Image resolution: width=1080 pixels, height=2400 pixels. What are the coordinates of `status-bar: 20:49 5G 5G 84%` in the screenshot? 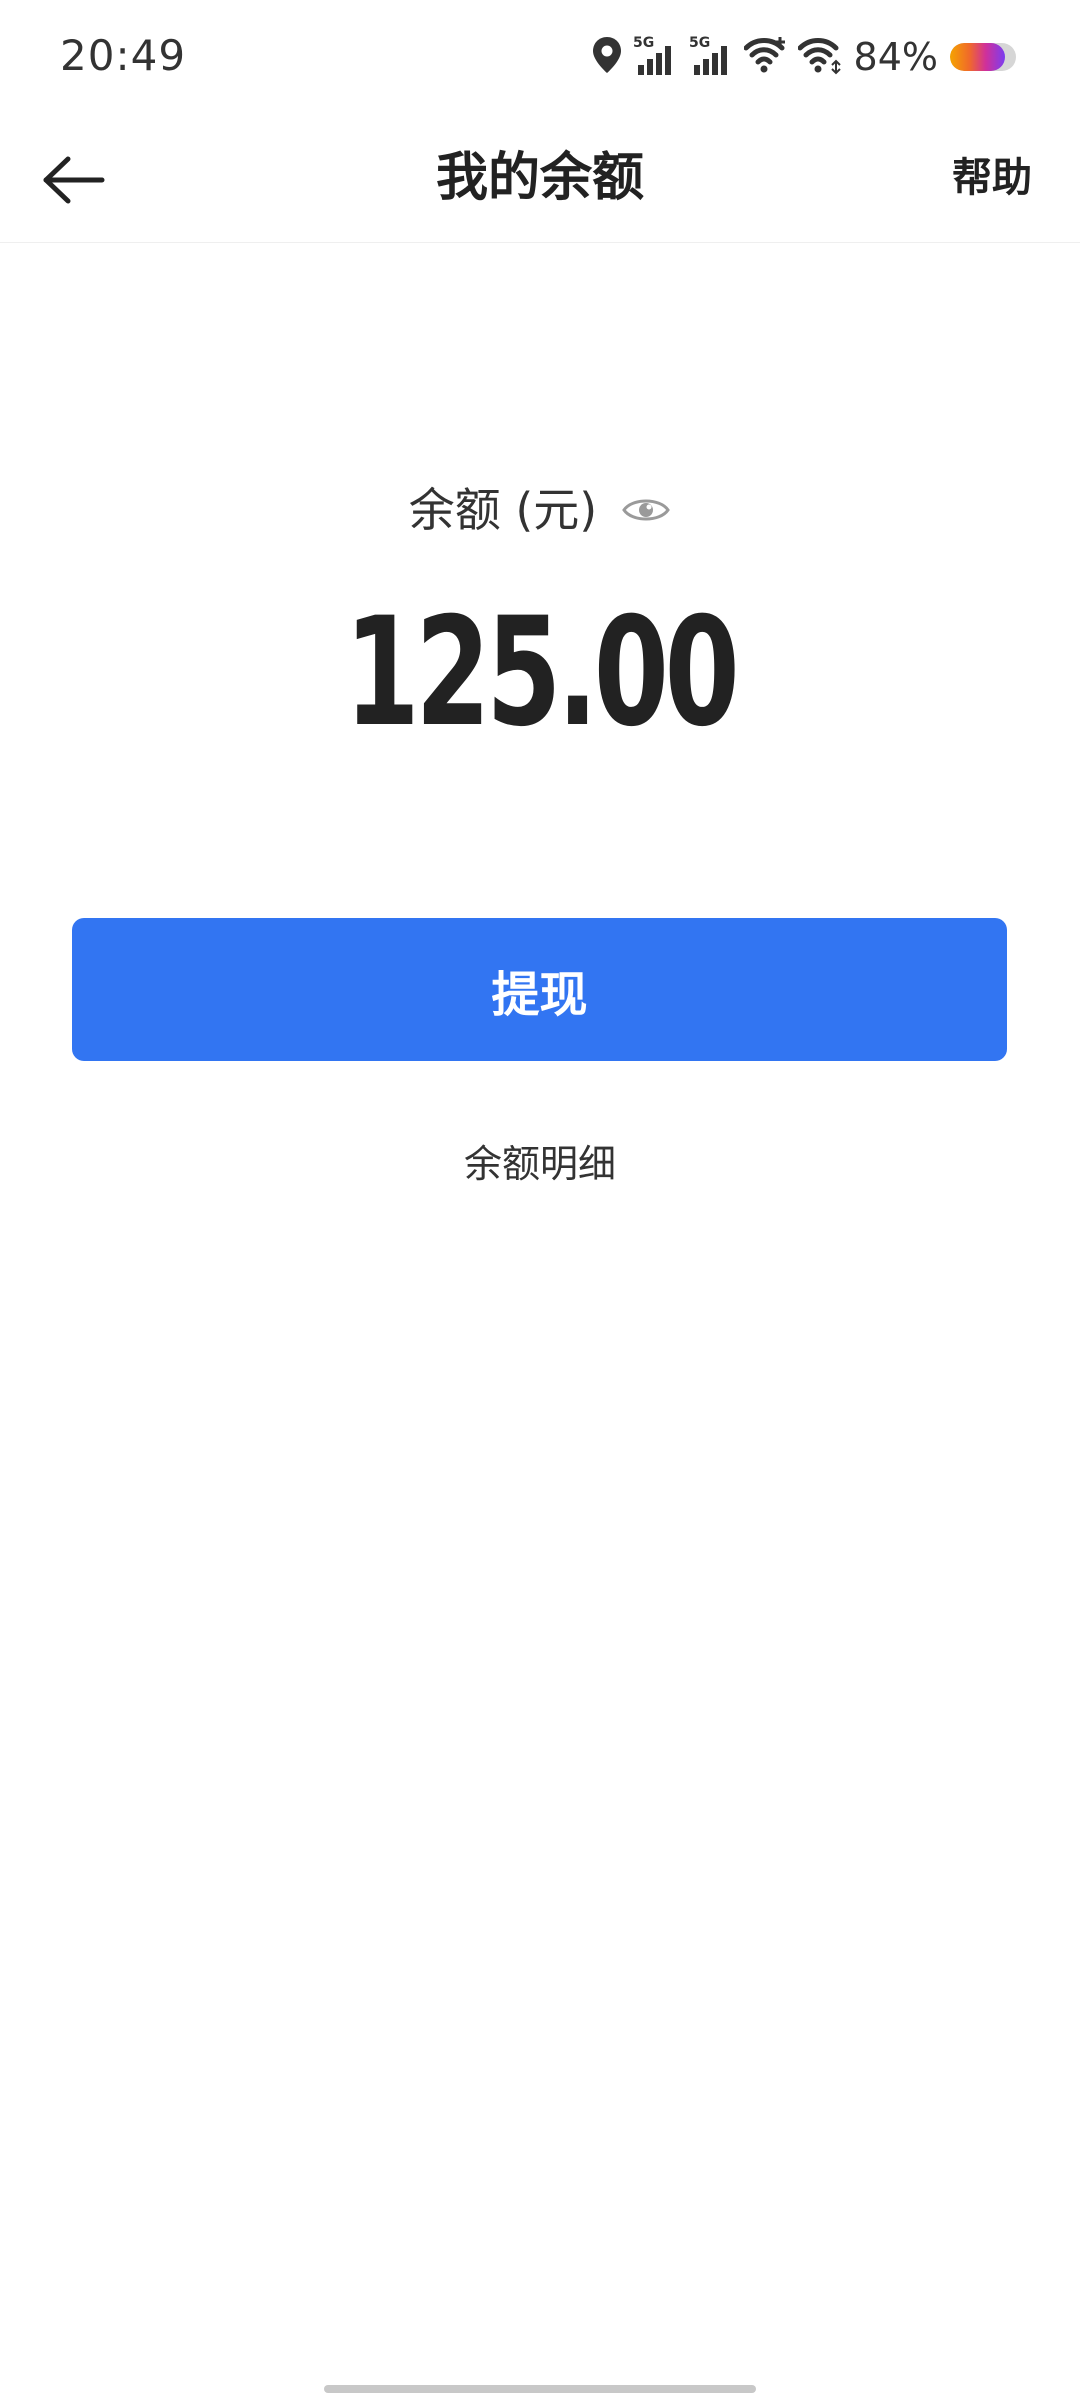 It's located at (540, 56).